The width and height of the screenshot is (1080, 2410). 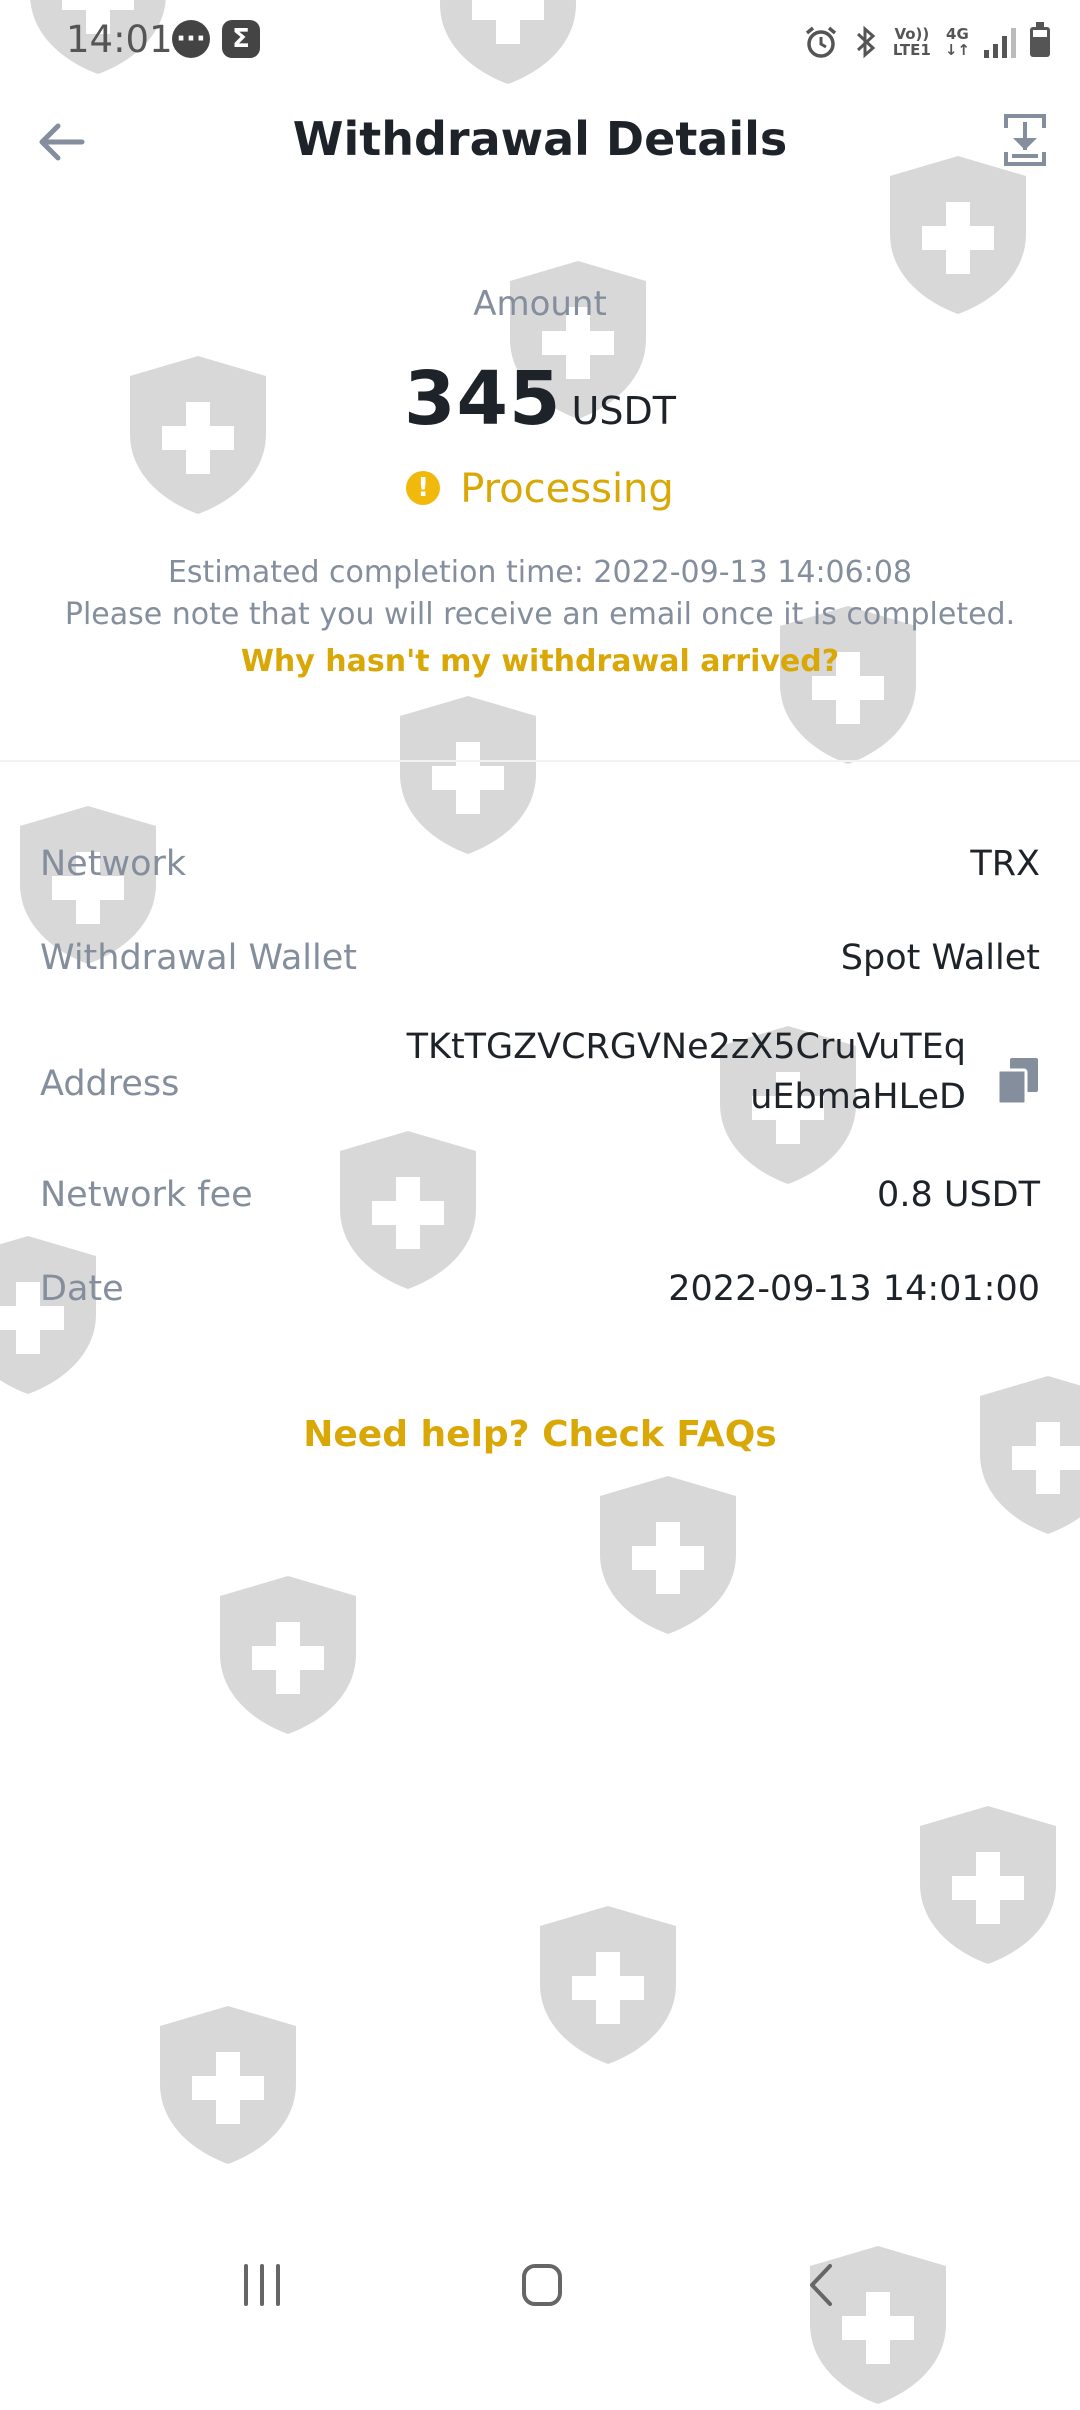 I want to click on detail-row-date: Date 2022-09-13 14:01:00, so click(x=540, y=1289).